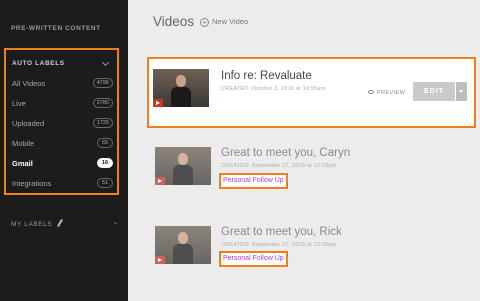 This screenshot has height=301, width=480. I want to click on pencil-icon, so click(59, 223).